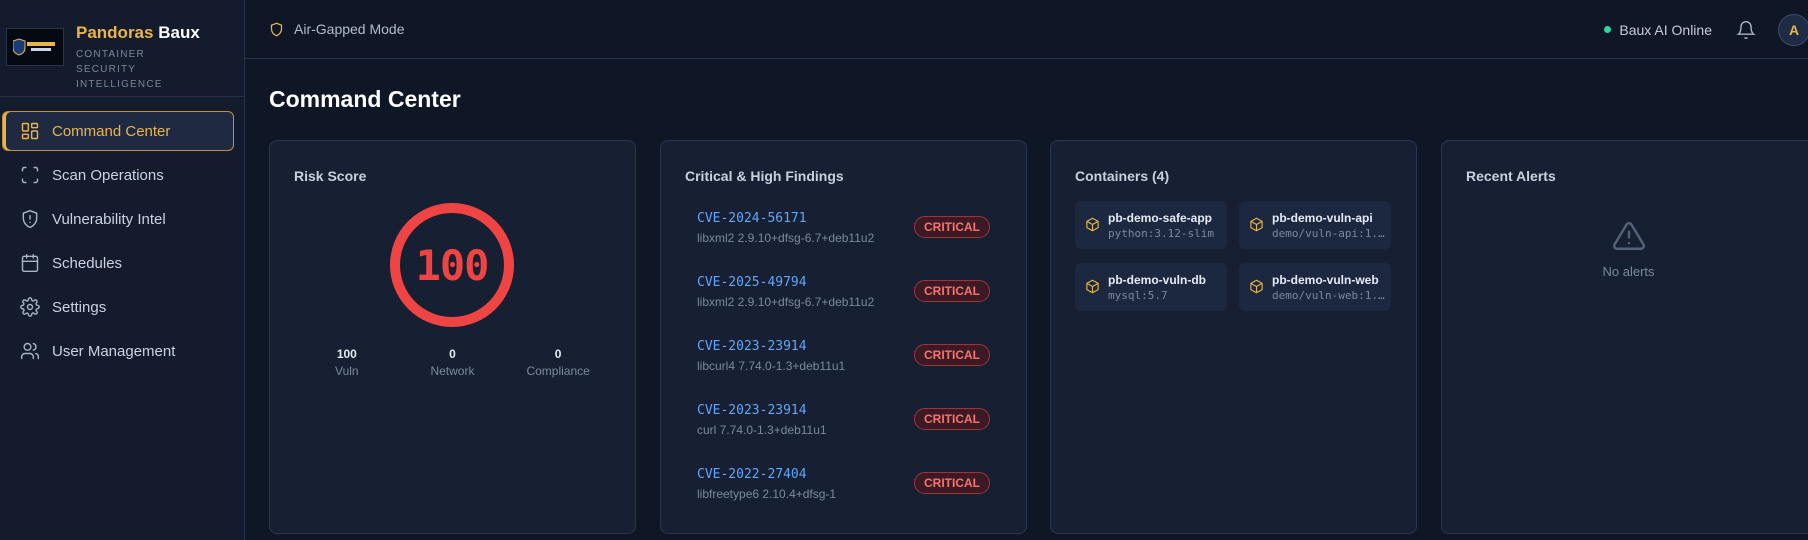 The height and width of the screenshot is (540, 1808). I want to click on sidebar-item-scan-operations: Scan Operations, so click(118, 175).